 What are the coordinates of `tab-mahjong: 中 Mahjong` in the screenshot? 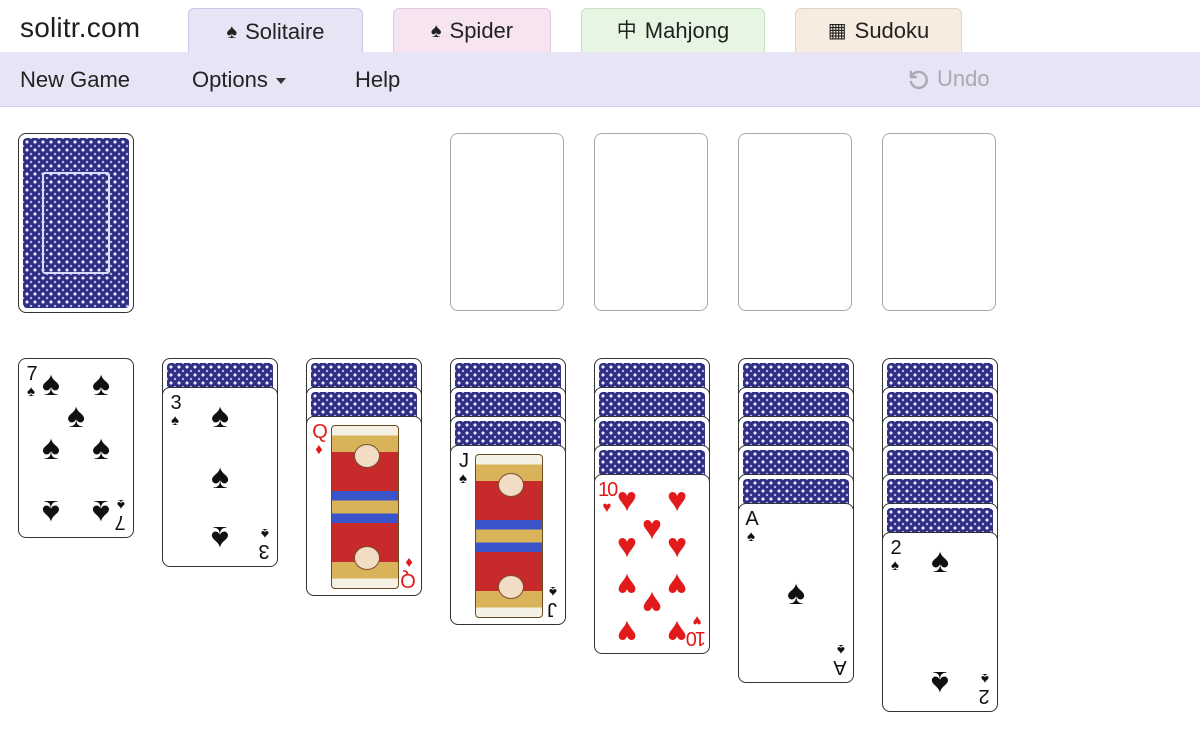 It's located at (673, 30).